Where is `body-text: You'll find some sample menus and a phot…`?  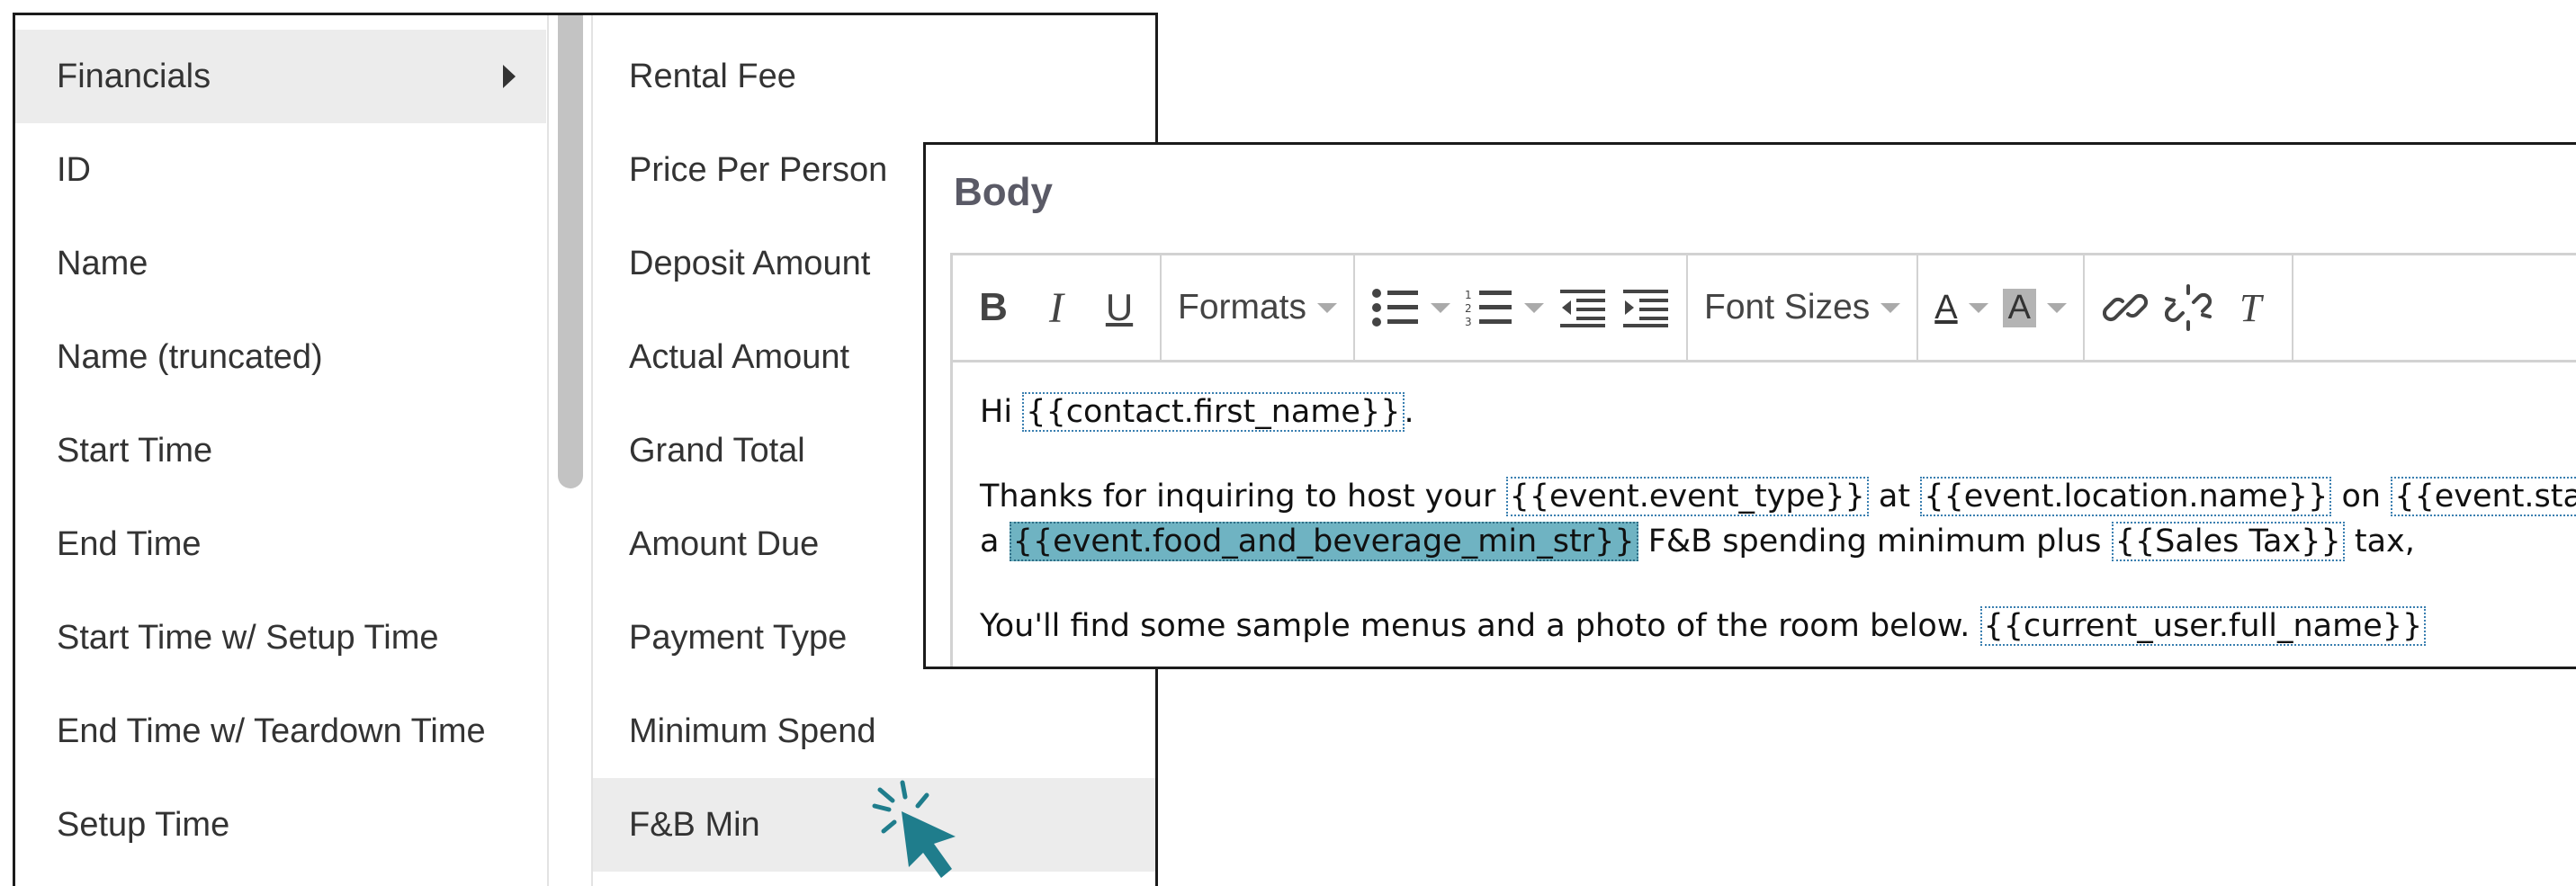 body-text: You'll find some sample menus and a phot… is located at coordinates (1480, 626).